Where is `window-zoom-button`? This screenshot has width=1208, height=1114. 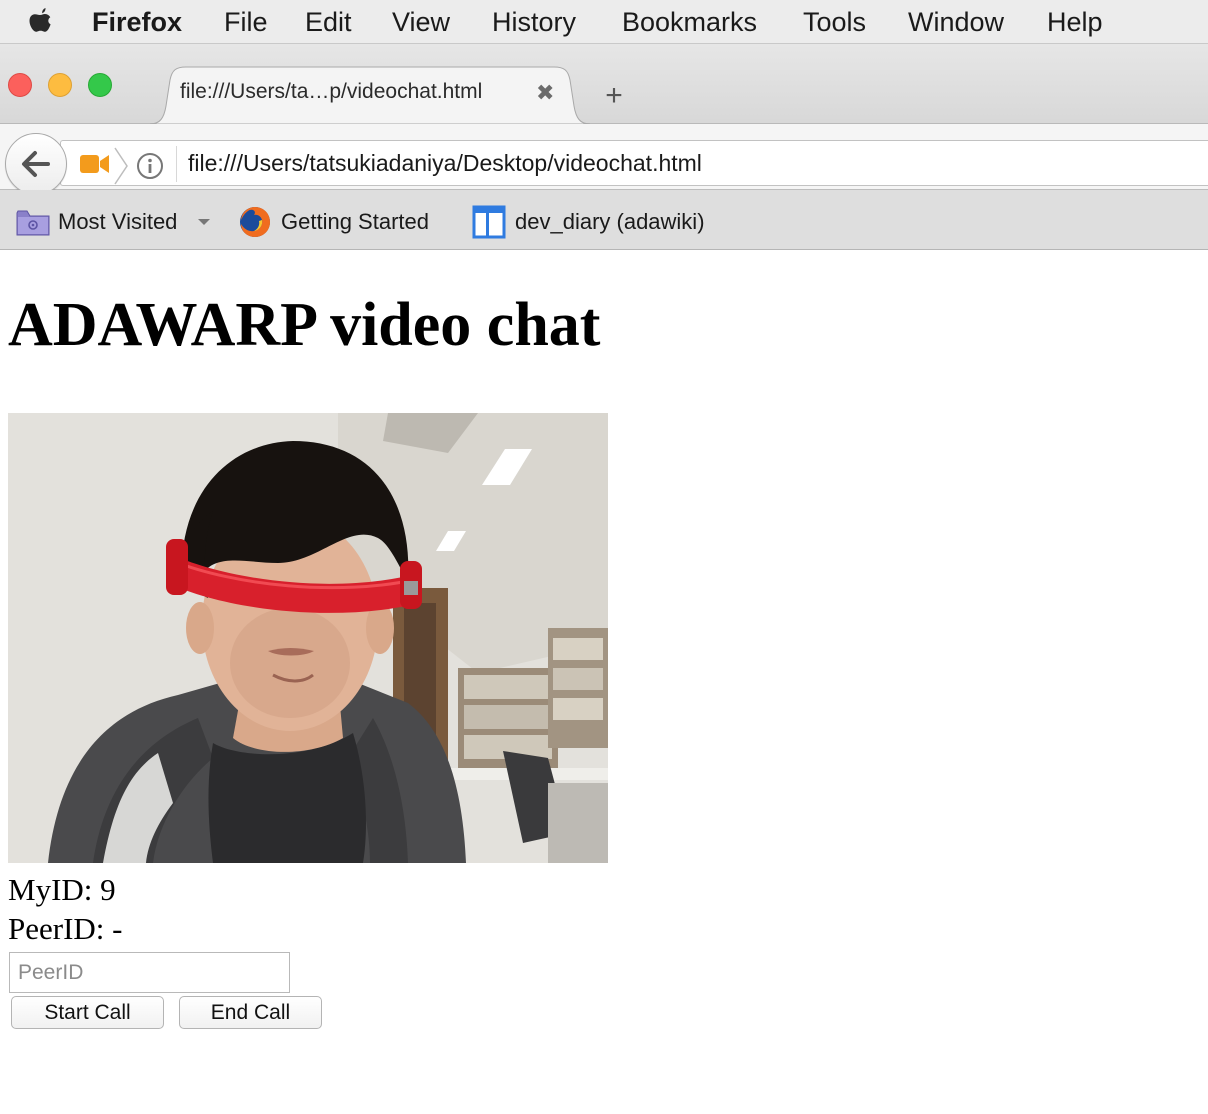 window-zoom-button is located at coordinates (100, 85).